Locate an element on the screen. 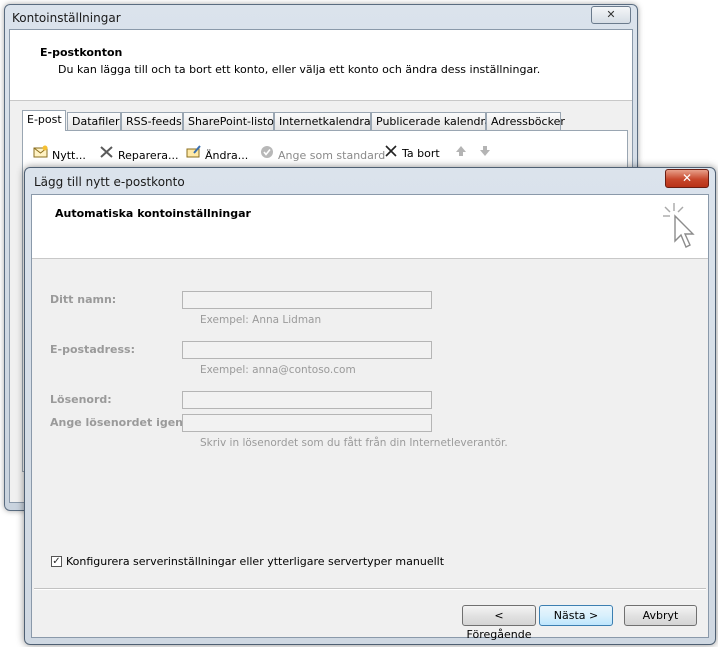 This screenshot has height=647, width=718. manual-config-checkbox: ✓ is located at coordinates (56, 561).